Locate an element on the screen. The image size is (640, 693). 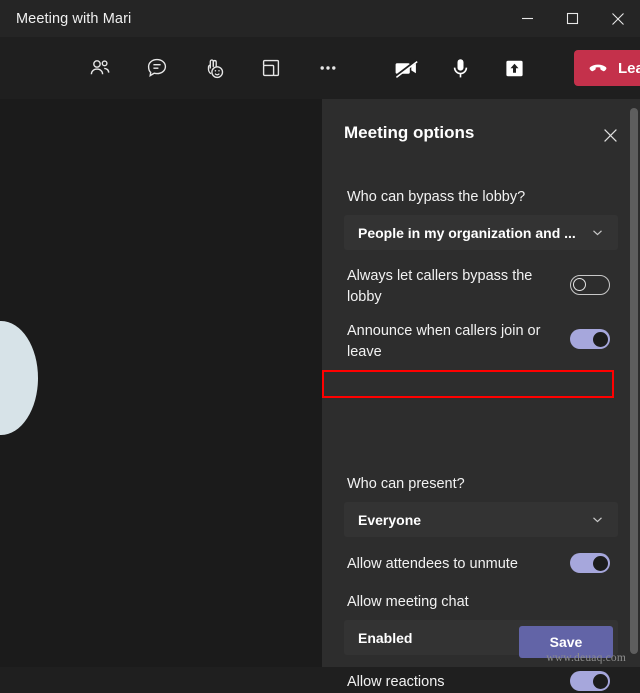
toggle-allow-attendees-unmute is located at coordinates (590, 563).